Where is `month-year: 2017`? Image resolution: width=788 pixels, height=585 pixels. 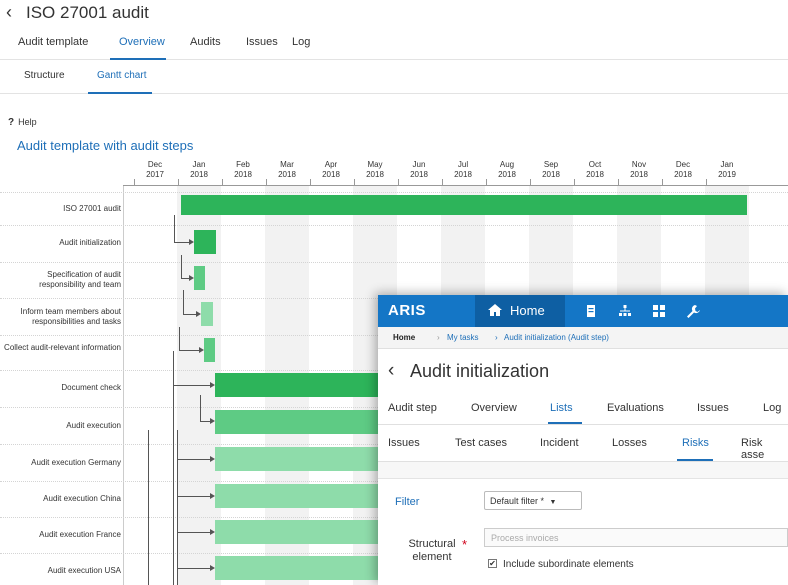
month-year: 2017 is located at coordinates (155, 174).